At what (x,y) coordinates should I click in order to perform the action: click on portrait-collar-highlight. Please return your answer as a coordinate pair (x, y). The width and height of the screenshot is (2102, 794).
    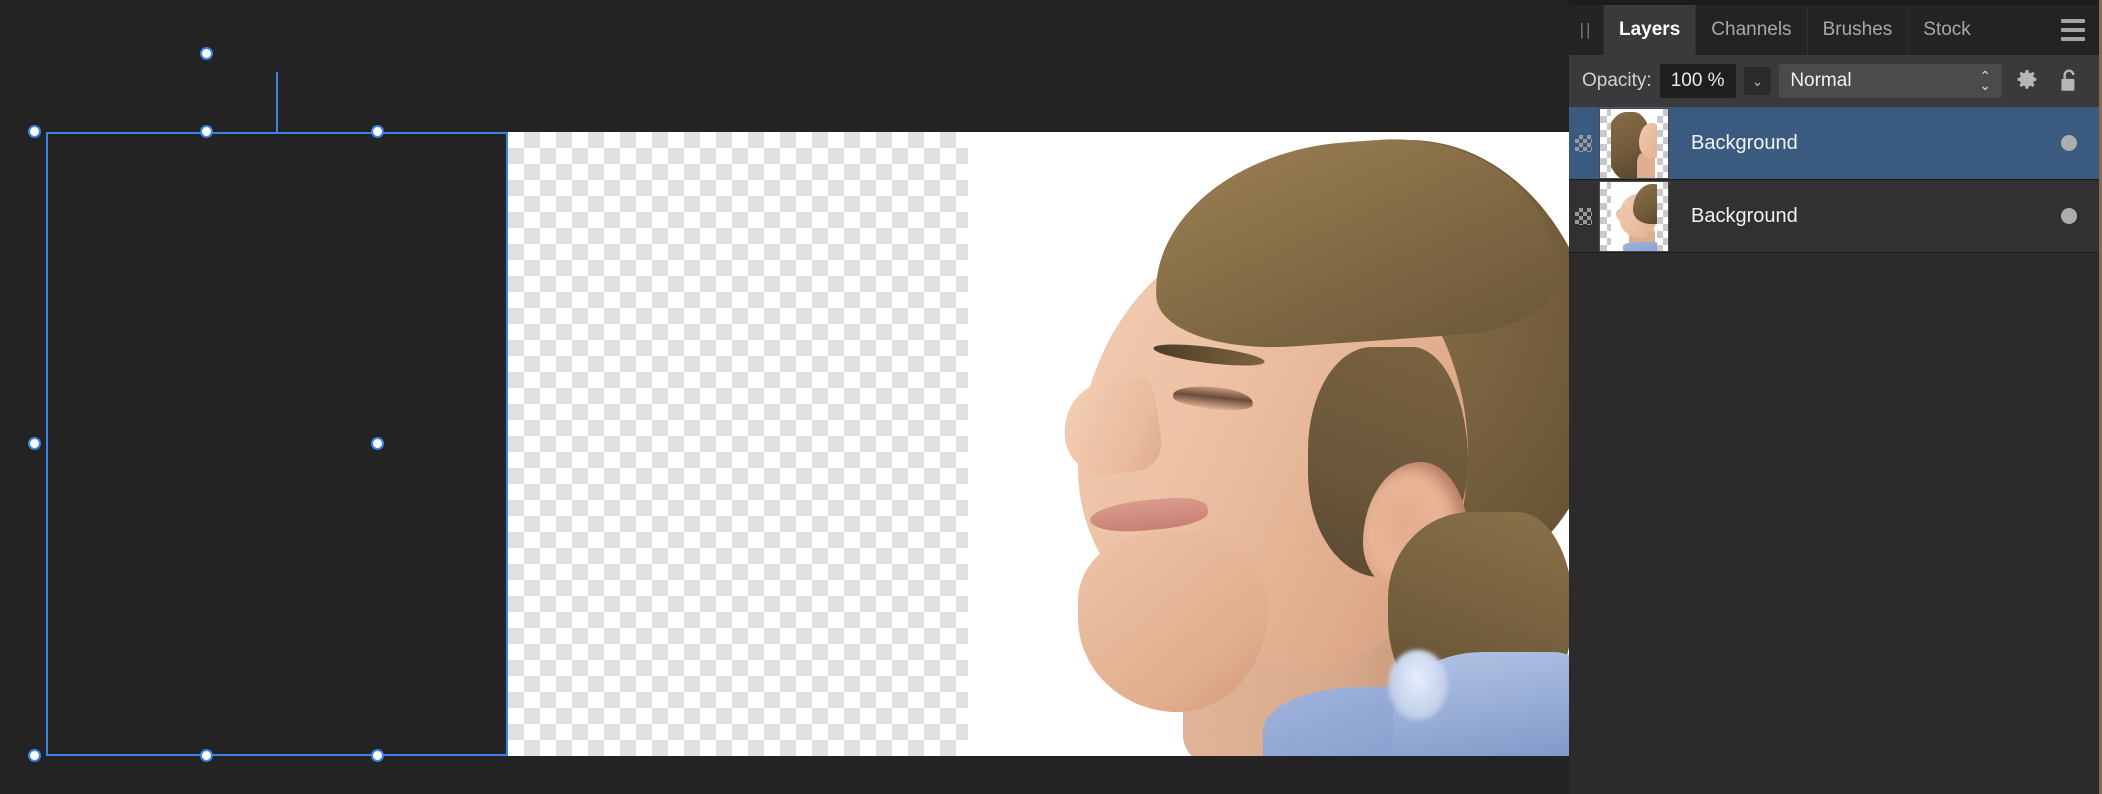
    Looking at the image, I should click on (1418, 685).